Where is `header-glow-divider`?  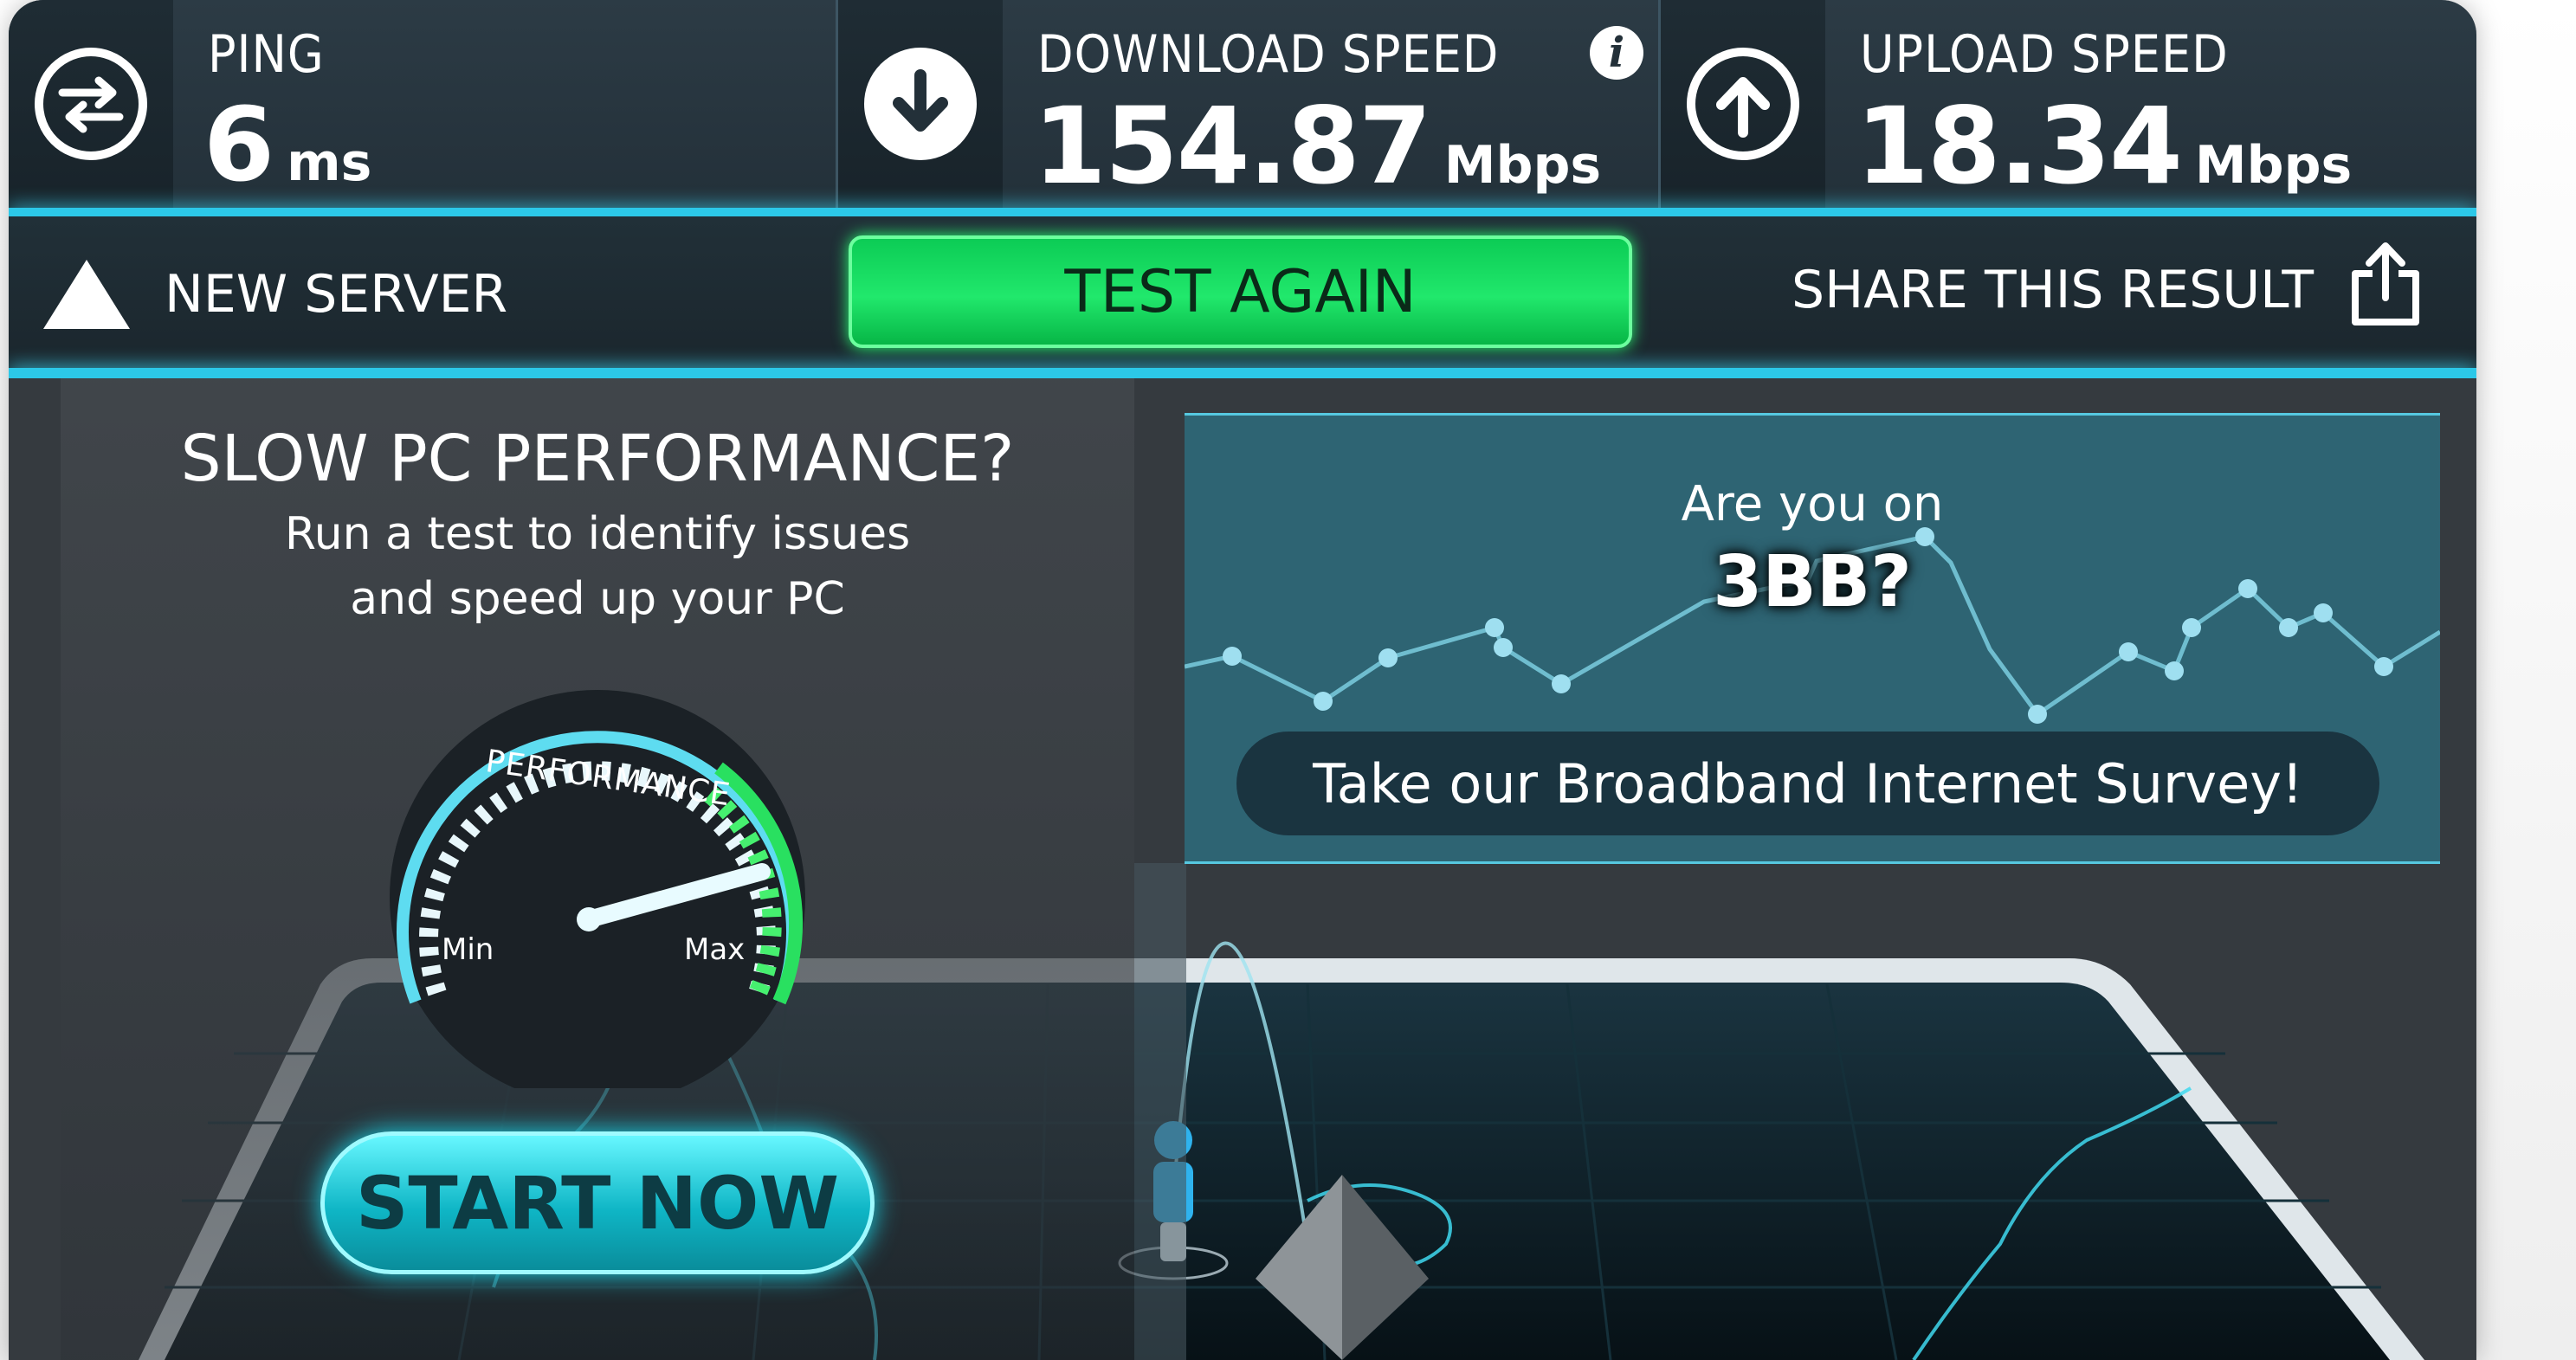
header-glow-divider is located at coordinates (1242, 212).